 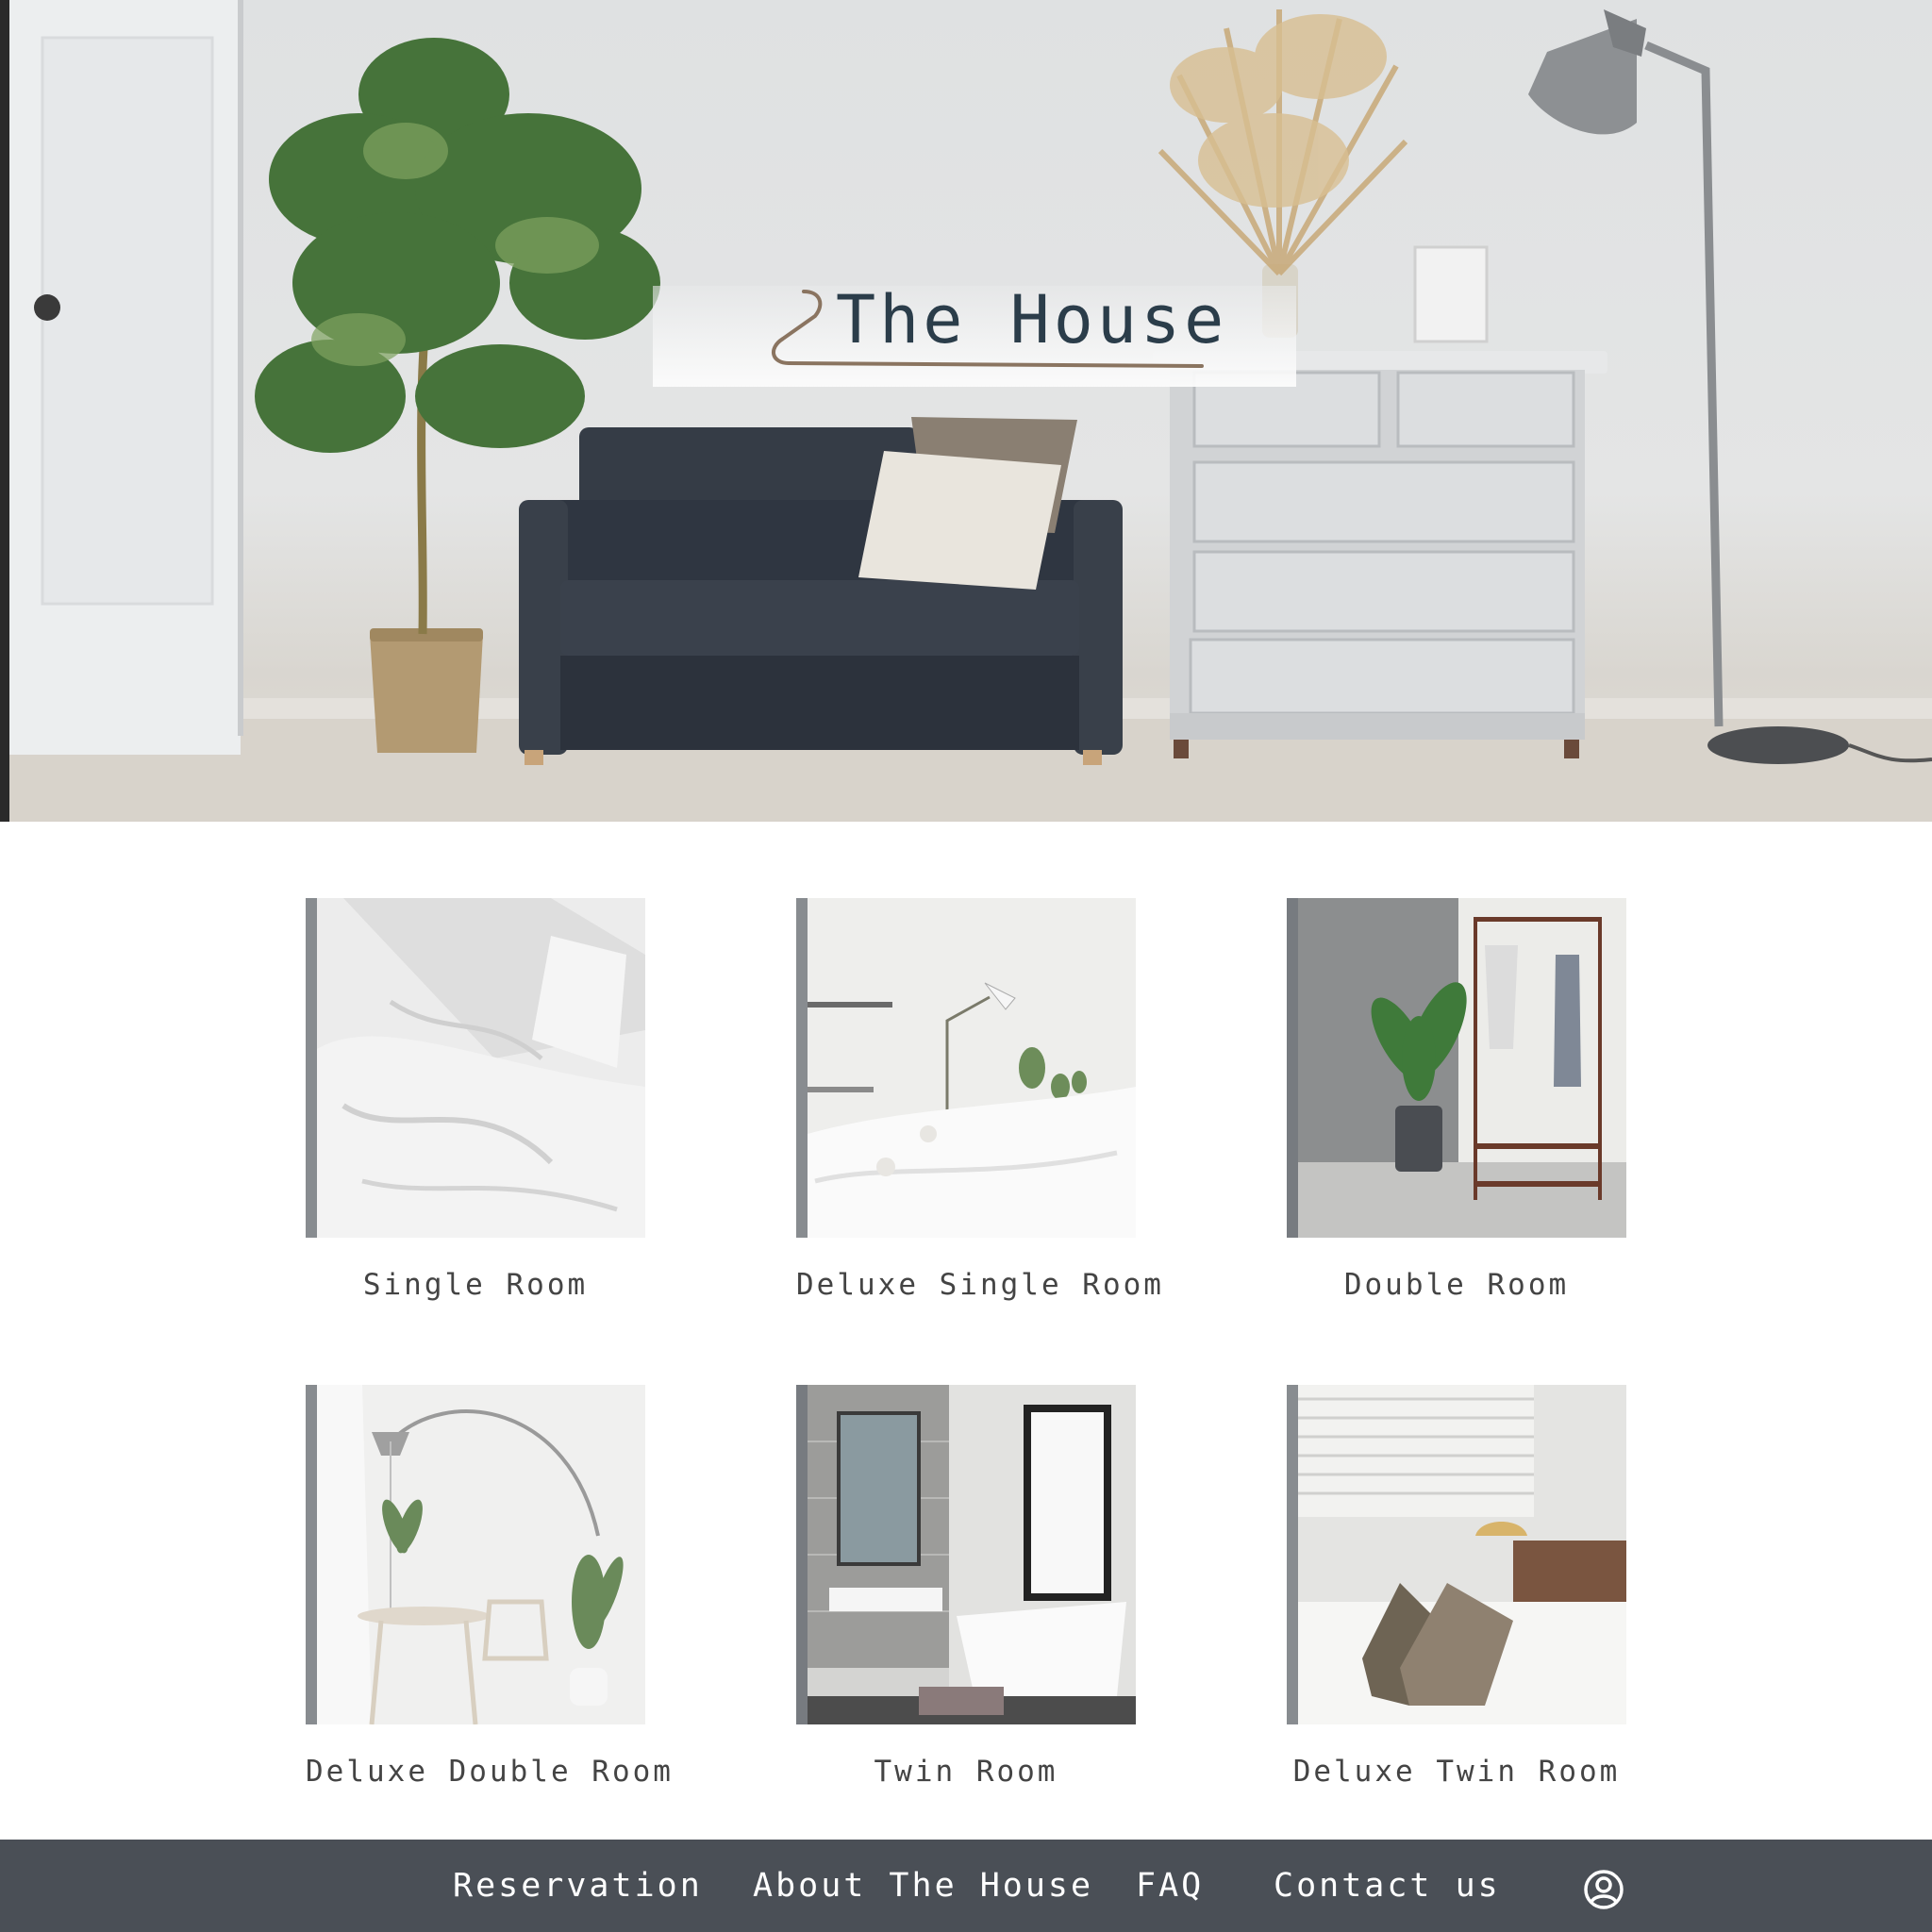 I want to click on site-title: The House, so click(x=1032, y=320).